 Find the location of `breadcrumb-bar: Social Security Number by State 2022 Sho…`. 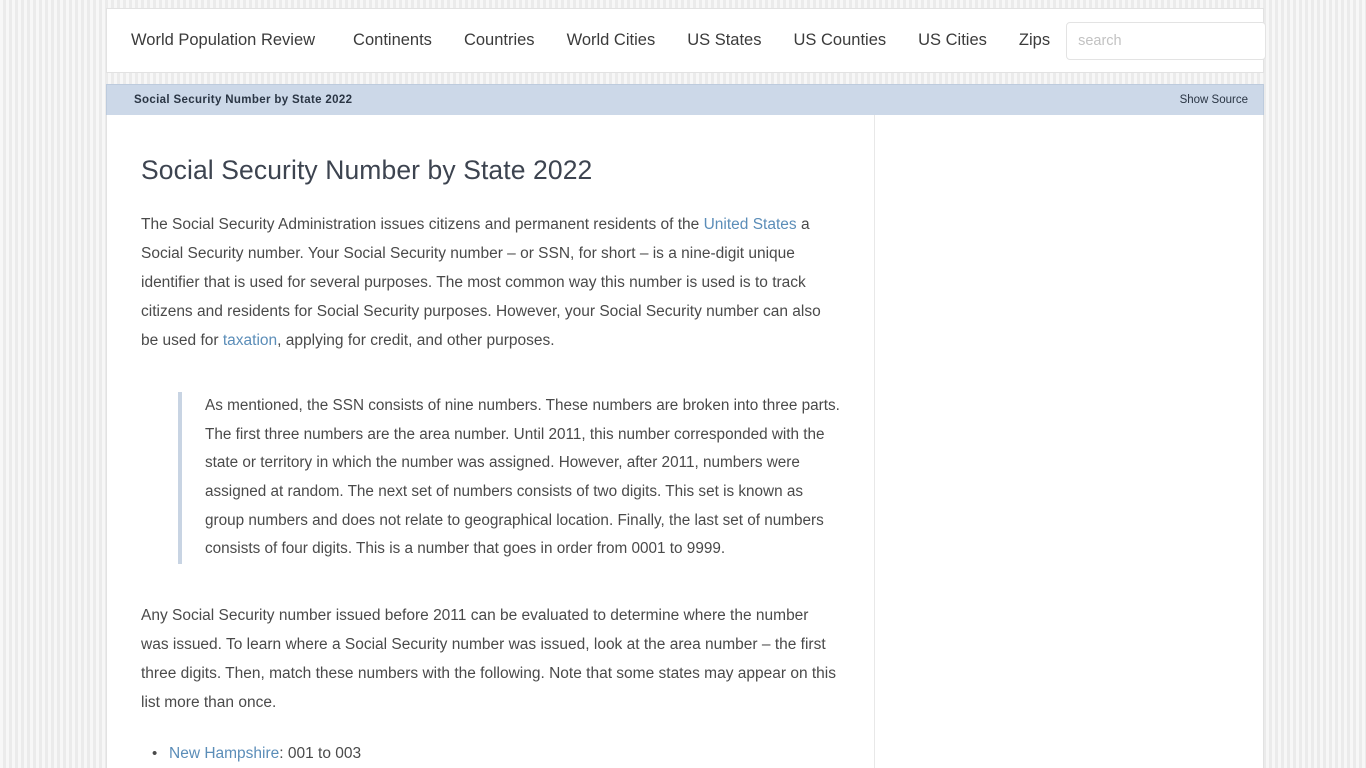

breadcrumb-bar: Social Security Number by State 2022 Sho… is located at coordinates (685, 99).